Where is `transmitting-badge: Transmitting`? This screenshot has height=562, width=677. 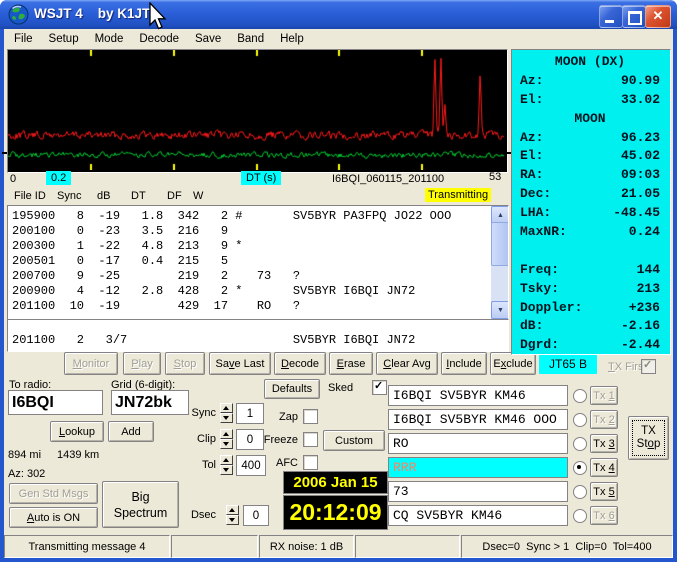
transmitting-badge: Transmitting is located at coordinates (458, 195).